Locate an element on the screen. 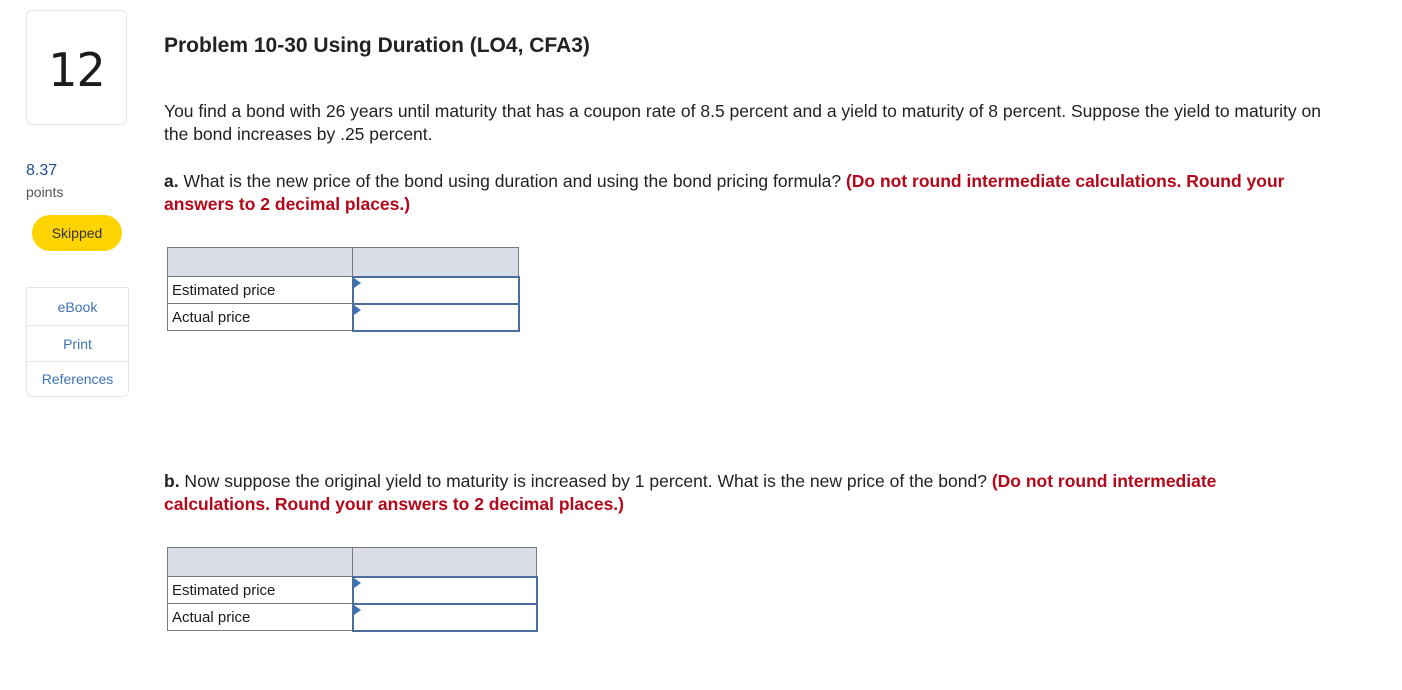 This screenshot has width=1402, height=690. question-number: 12 is located at coordinates (77, 69).